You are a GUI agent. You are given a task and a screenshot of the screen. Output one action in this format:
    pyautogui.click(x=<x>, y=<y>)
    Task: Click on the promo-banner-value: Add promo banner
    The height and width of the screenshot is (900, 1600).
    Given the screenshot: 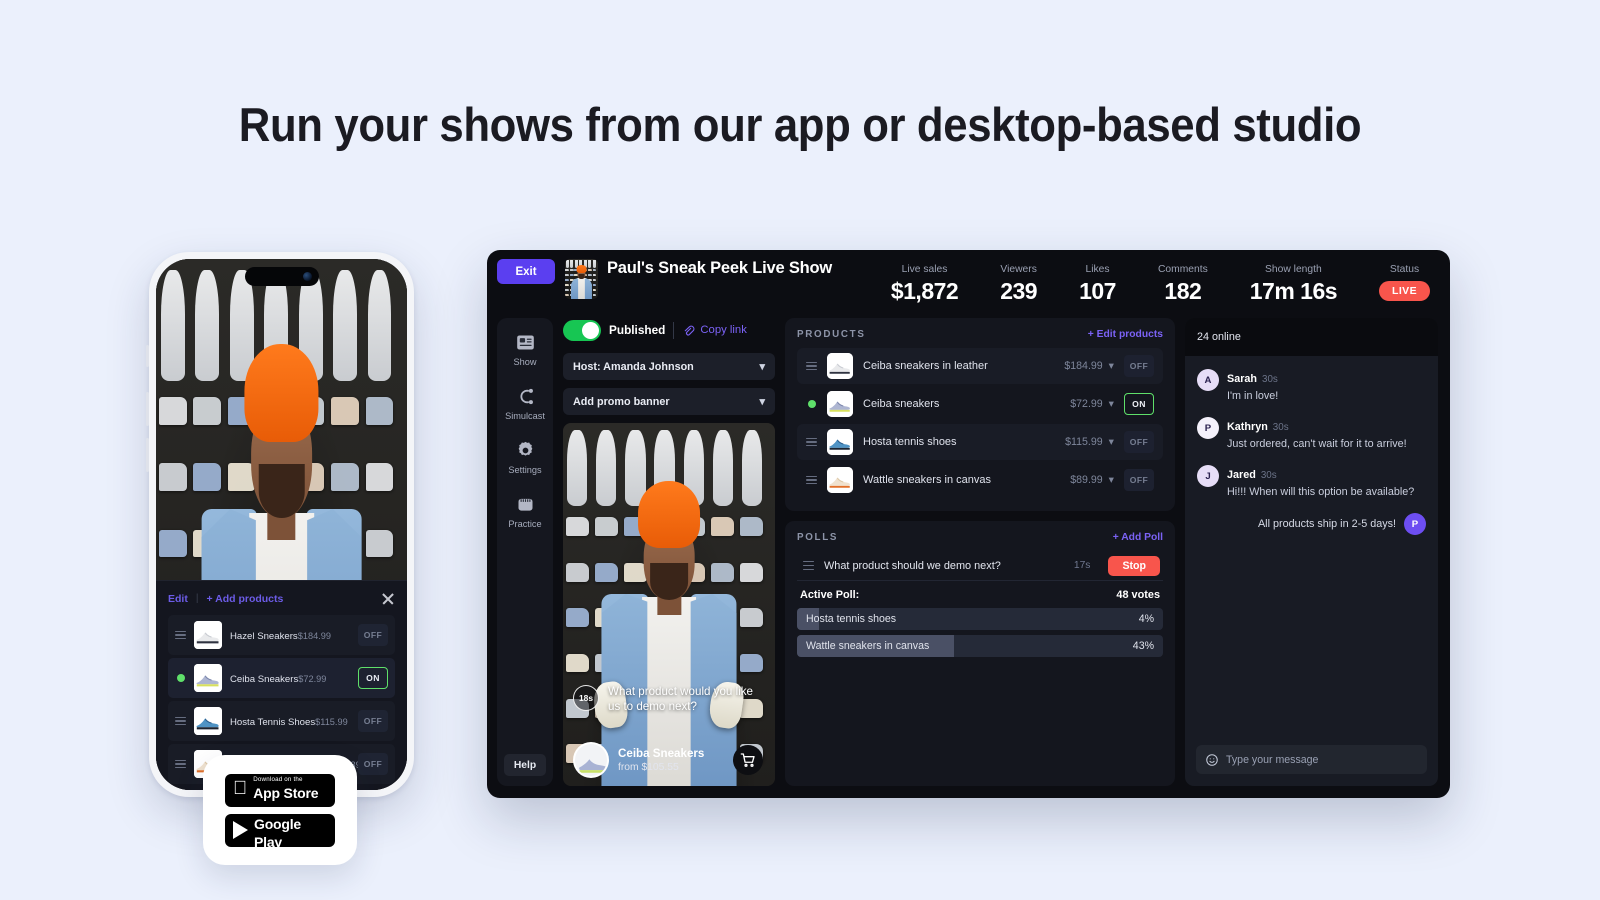 What is the action you would take?
    pyautogui.click(x=621, y=401)
    